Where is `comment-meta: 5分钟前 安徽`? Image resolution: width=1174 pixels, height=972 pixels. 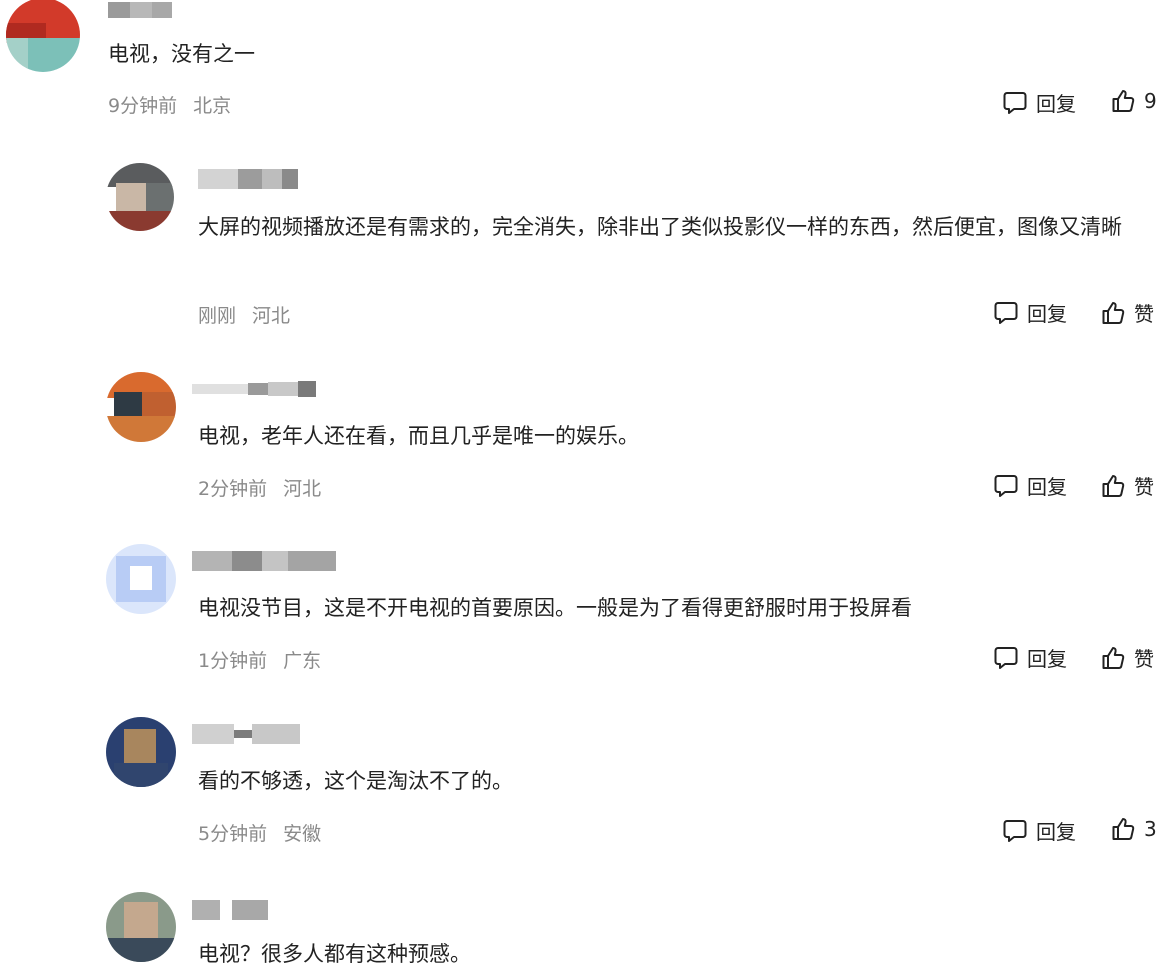
comment-meta: 5分钟前 安徽 is located at coordinates (259, 832).